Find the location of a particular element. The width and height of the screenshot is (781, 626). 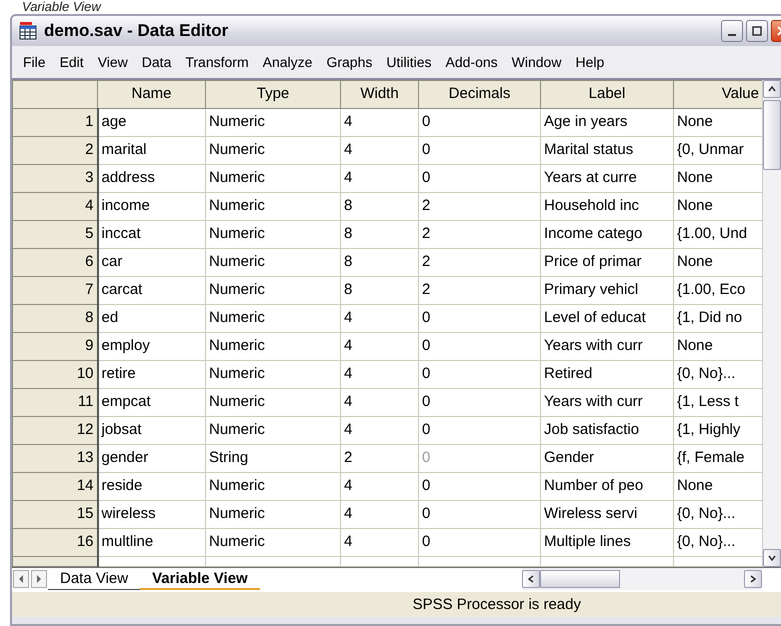

table-cell: String is located at coordinates (273, 458).